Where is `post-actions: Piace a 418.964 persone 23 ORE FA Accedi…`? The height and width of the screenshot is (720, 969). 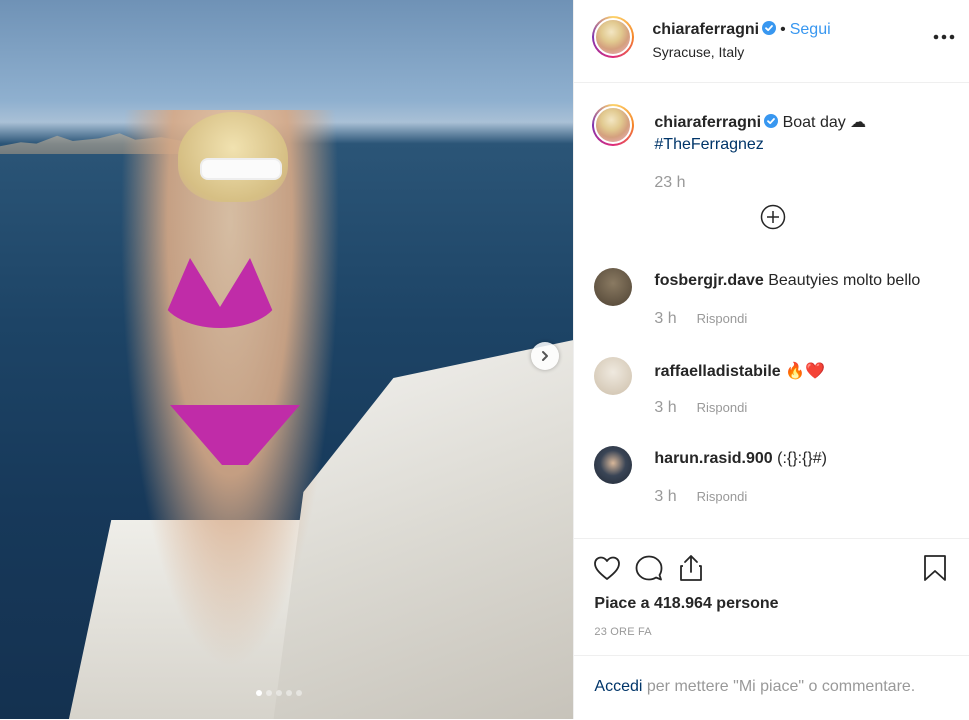 post-actions: Piace a 418.964 persone 23 ORE FA Accedi… is located at coordinates (771, 628).